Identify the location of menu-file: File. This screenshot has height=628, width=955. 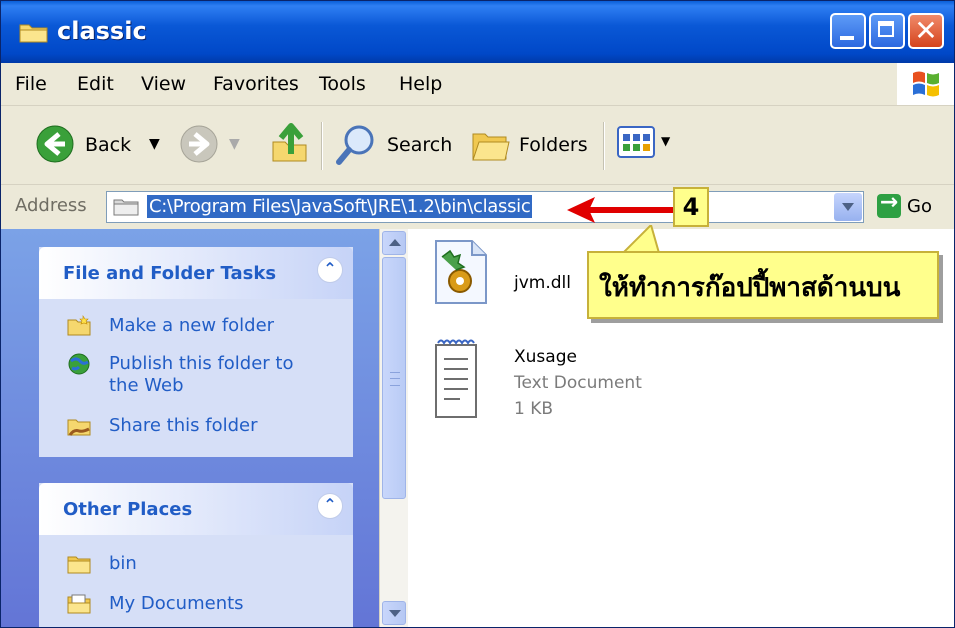
(31, 84).